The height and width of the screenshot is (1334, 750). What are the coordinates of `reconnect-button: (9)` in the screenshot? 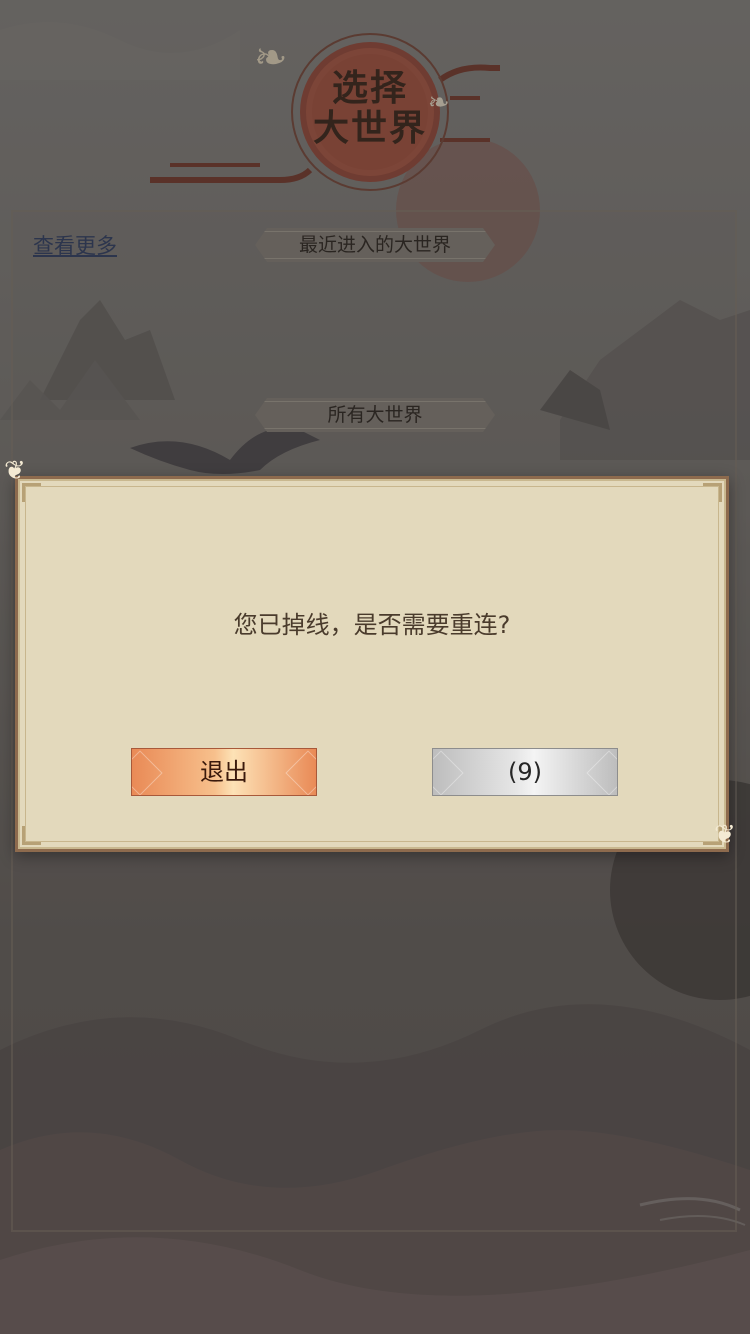 It's located at (525, 772).